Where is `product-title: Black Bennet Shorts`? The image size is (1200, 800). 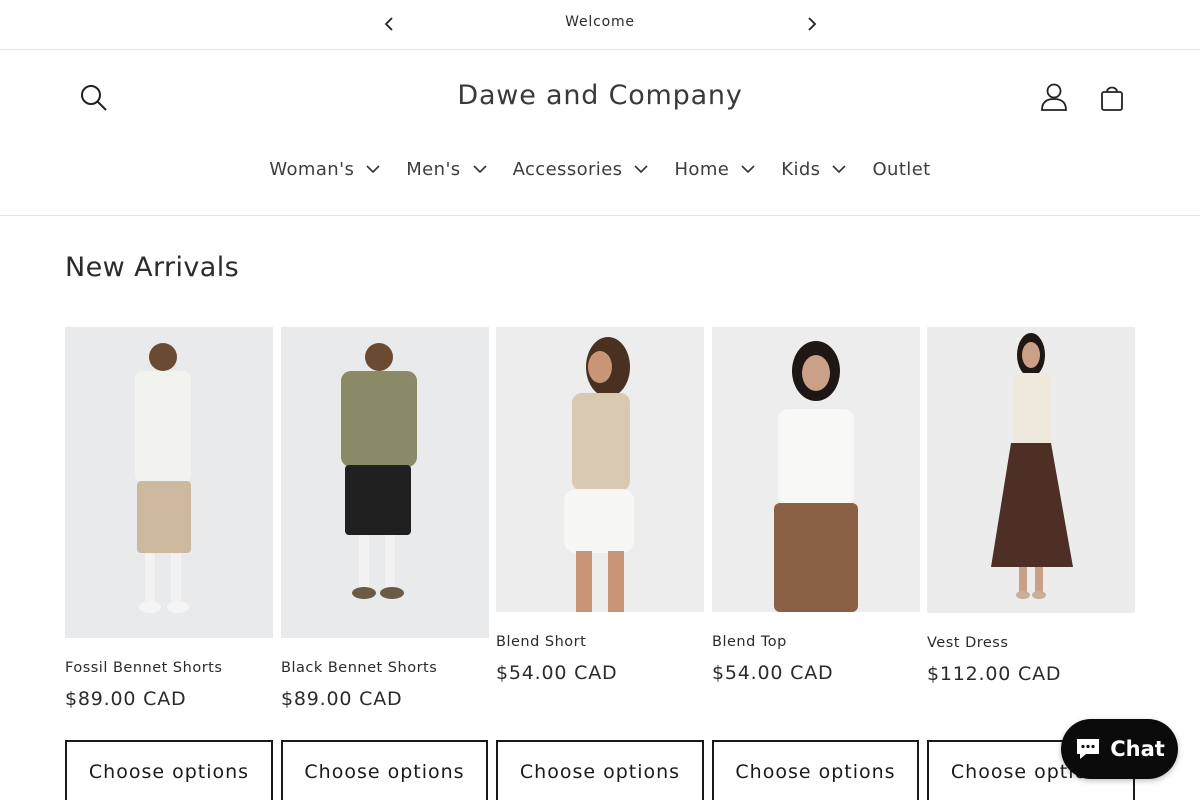
product-title: Black Bennet Shorts is located at coordinates (385, 668).